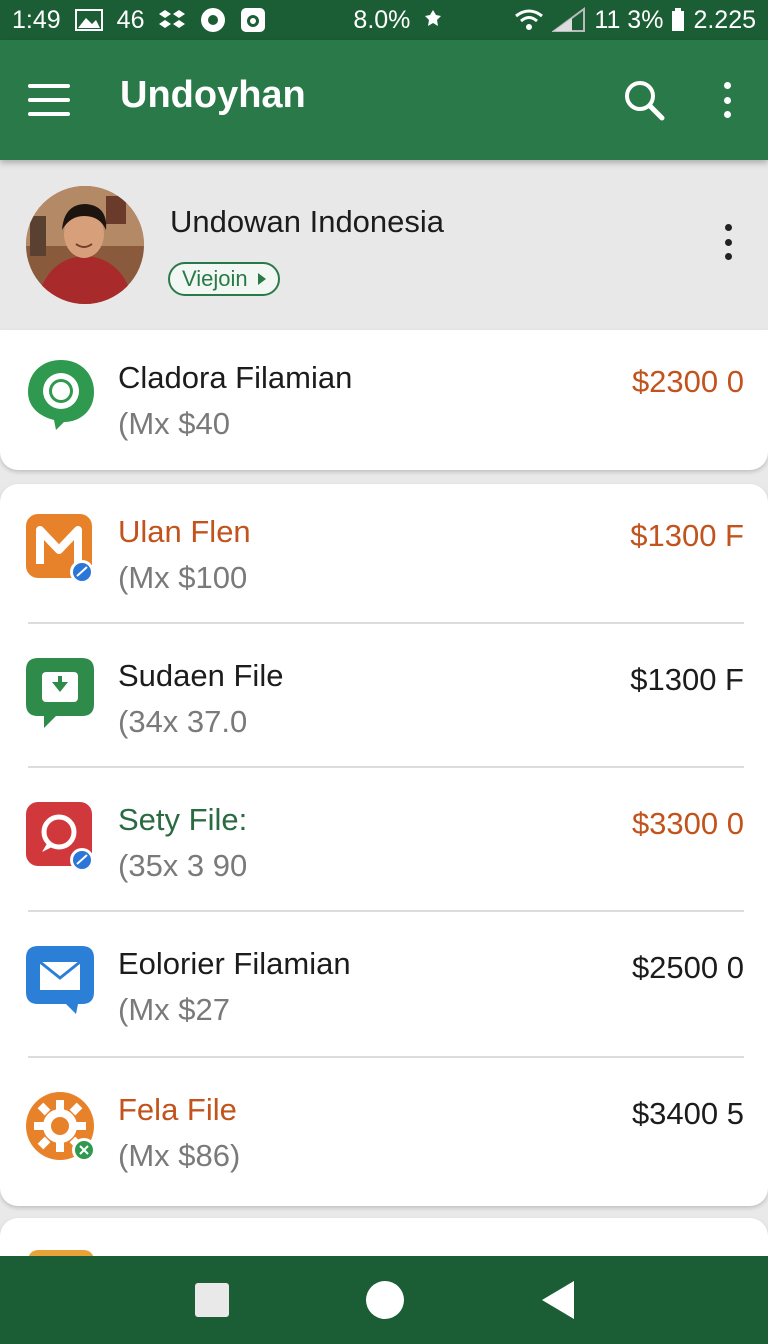 The width and height of the screenshot is (768, 1344). I want to click on item-name: Sudaen File, so click(201, 675).